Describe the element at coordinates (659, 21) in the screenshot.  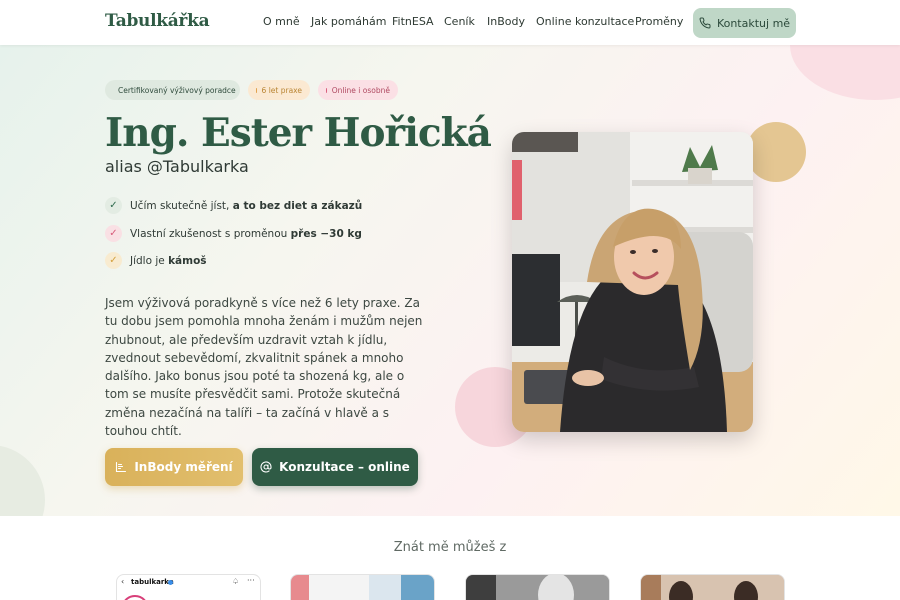
I see `nav-item-promeny: Proměny` at that location.